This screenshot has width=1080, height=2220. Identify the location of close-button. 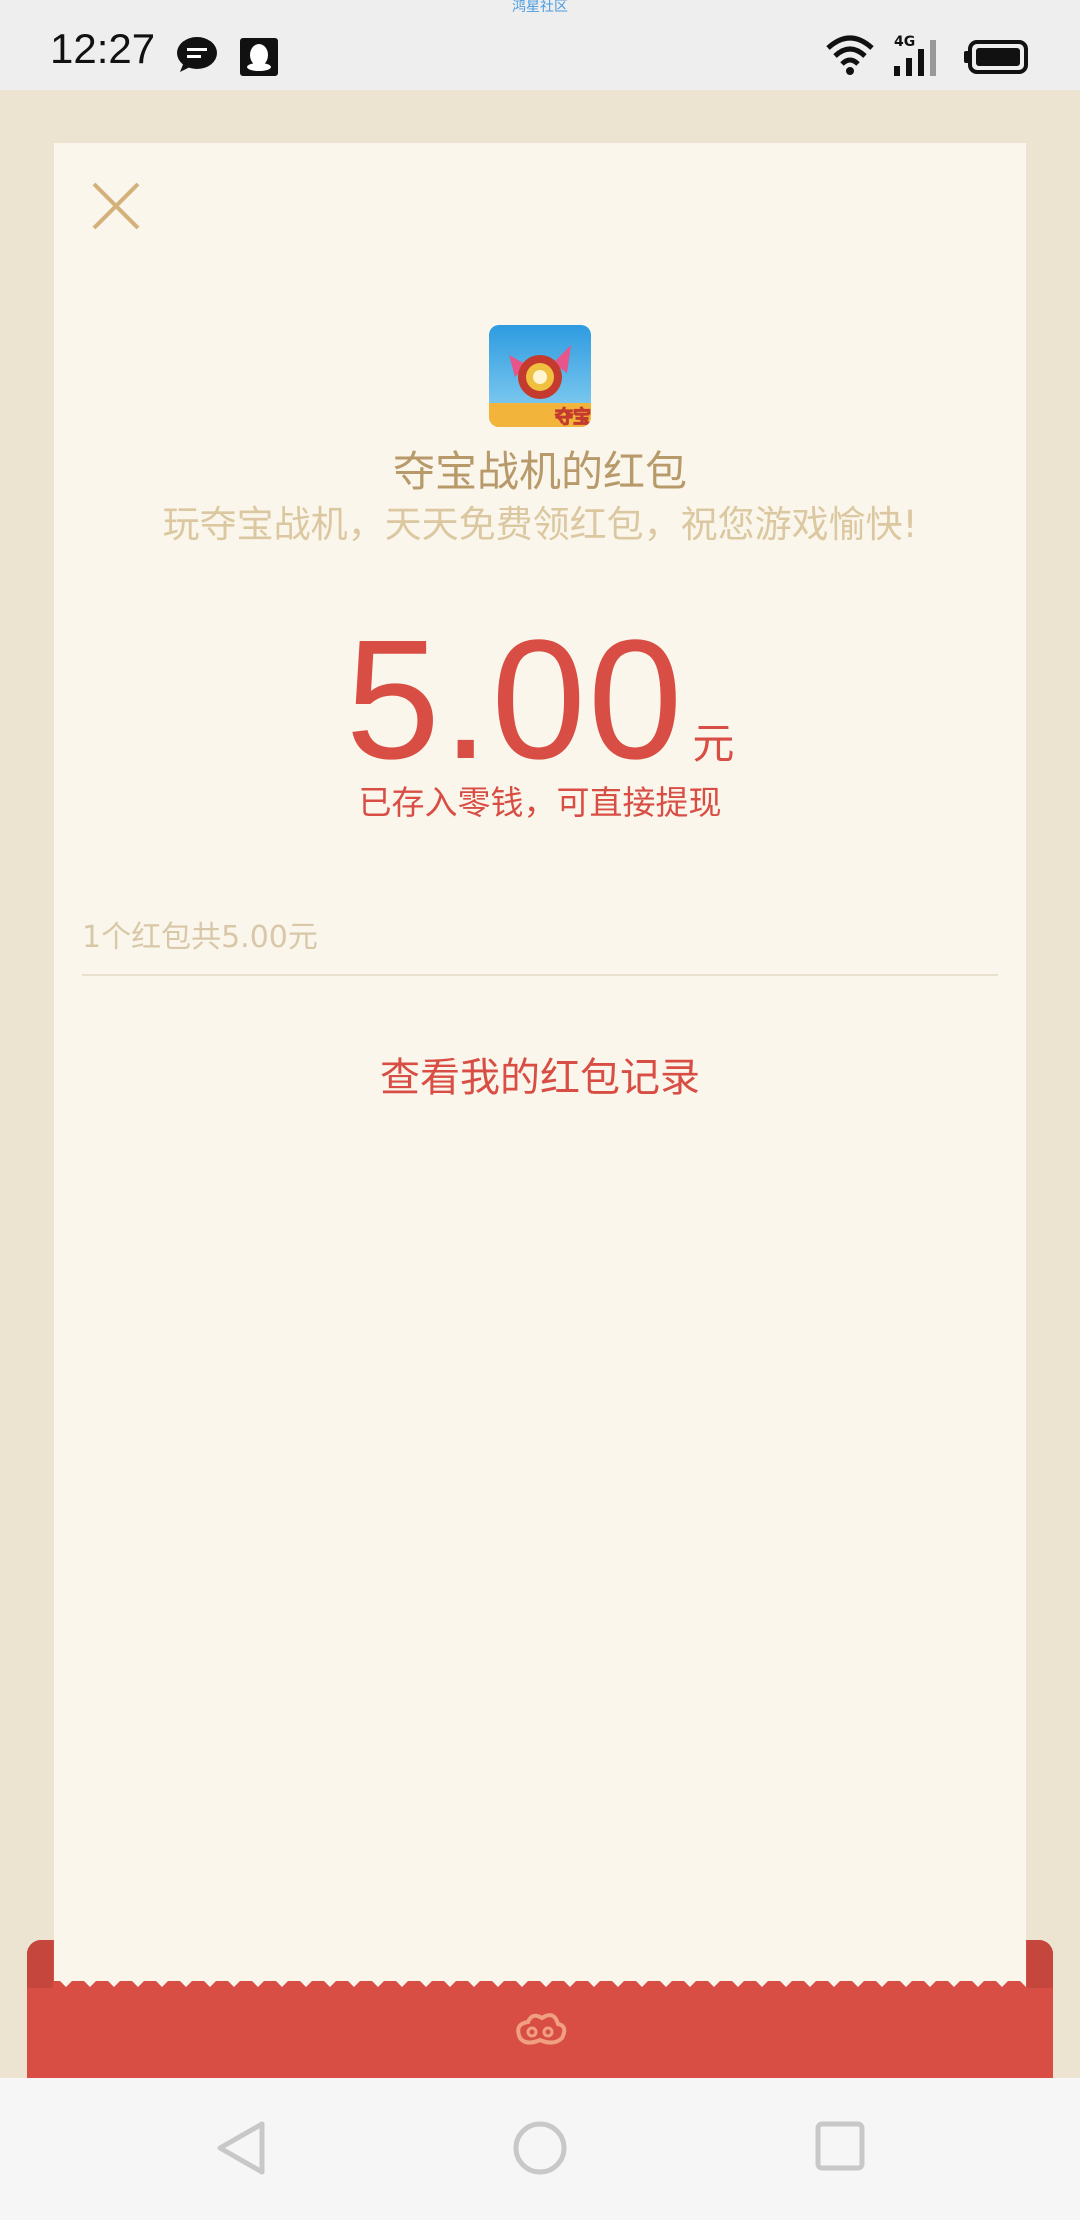
(116, 206).